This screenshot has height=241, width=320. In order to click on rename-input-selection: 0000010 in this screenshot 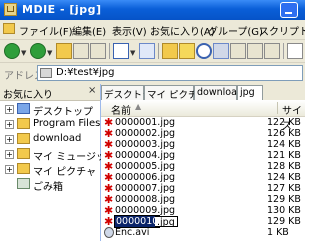, I will do `click(137, 221)`.